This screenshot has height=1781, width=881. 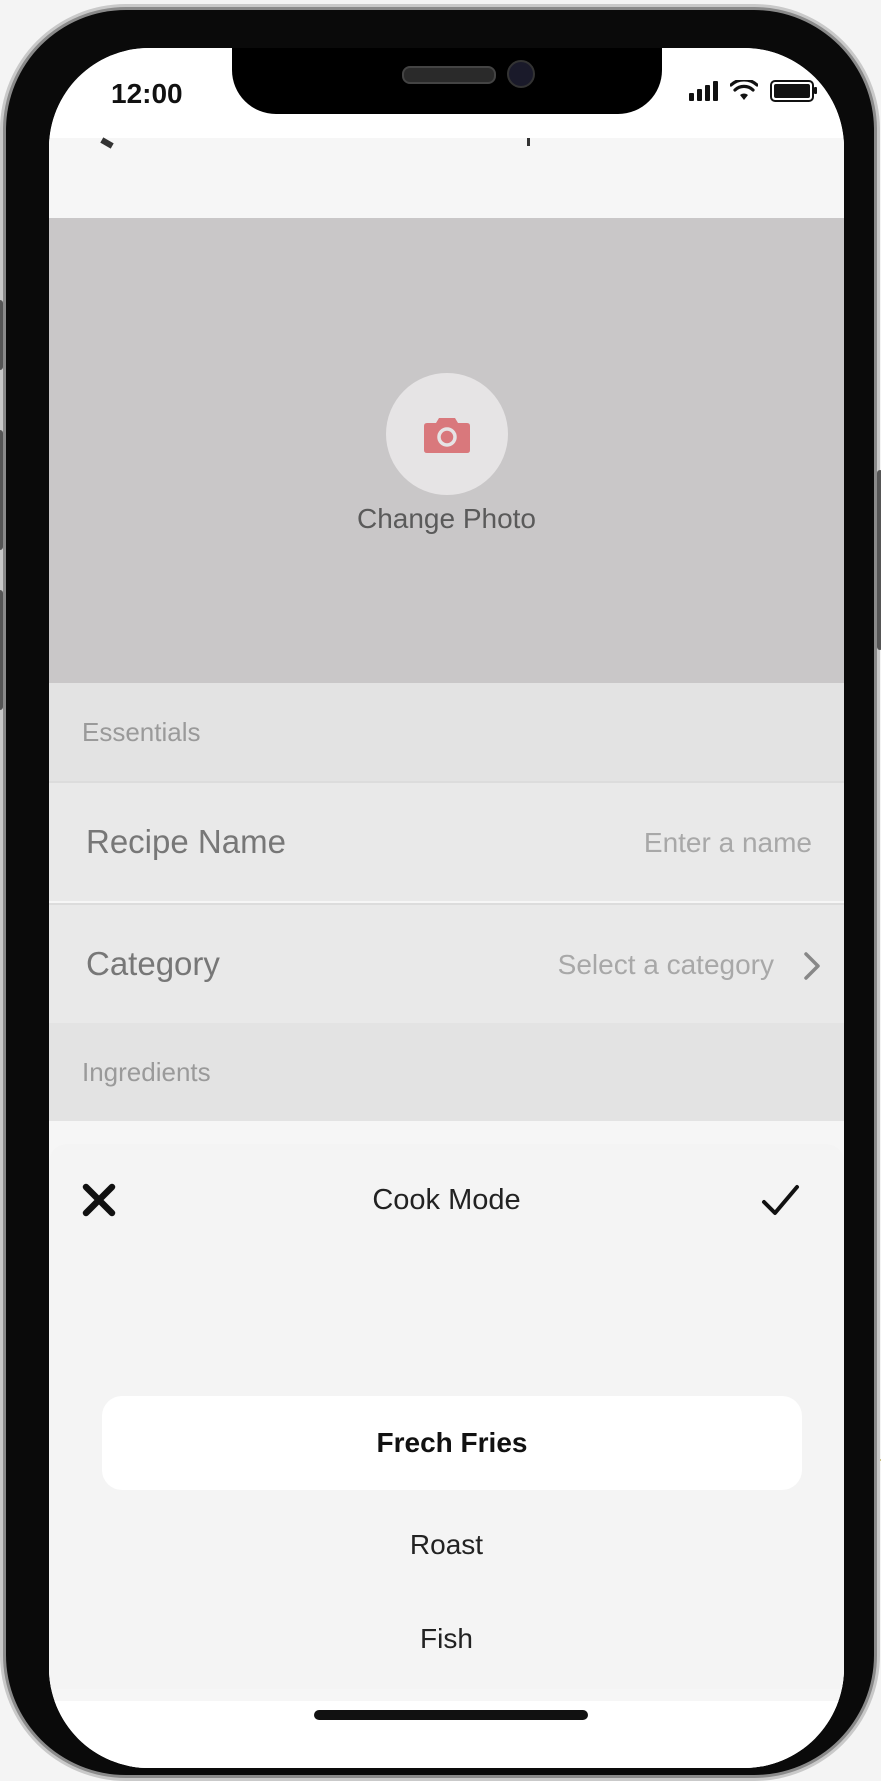 I want to click on change-photo-label: Change Photo, so click(x=446, y=518).